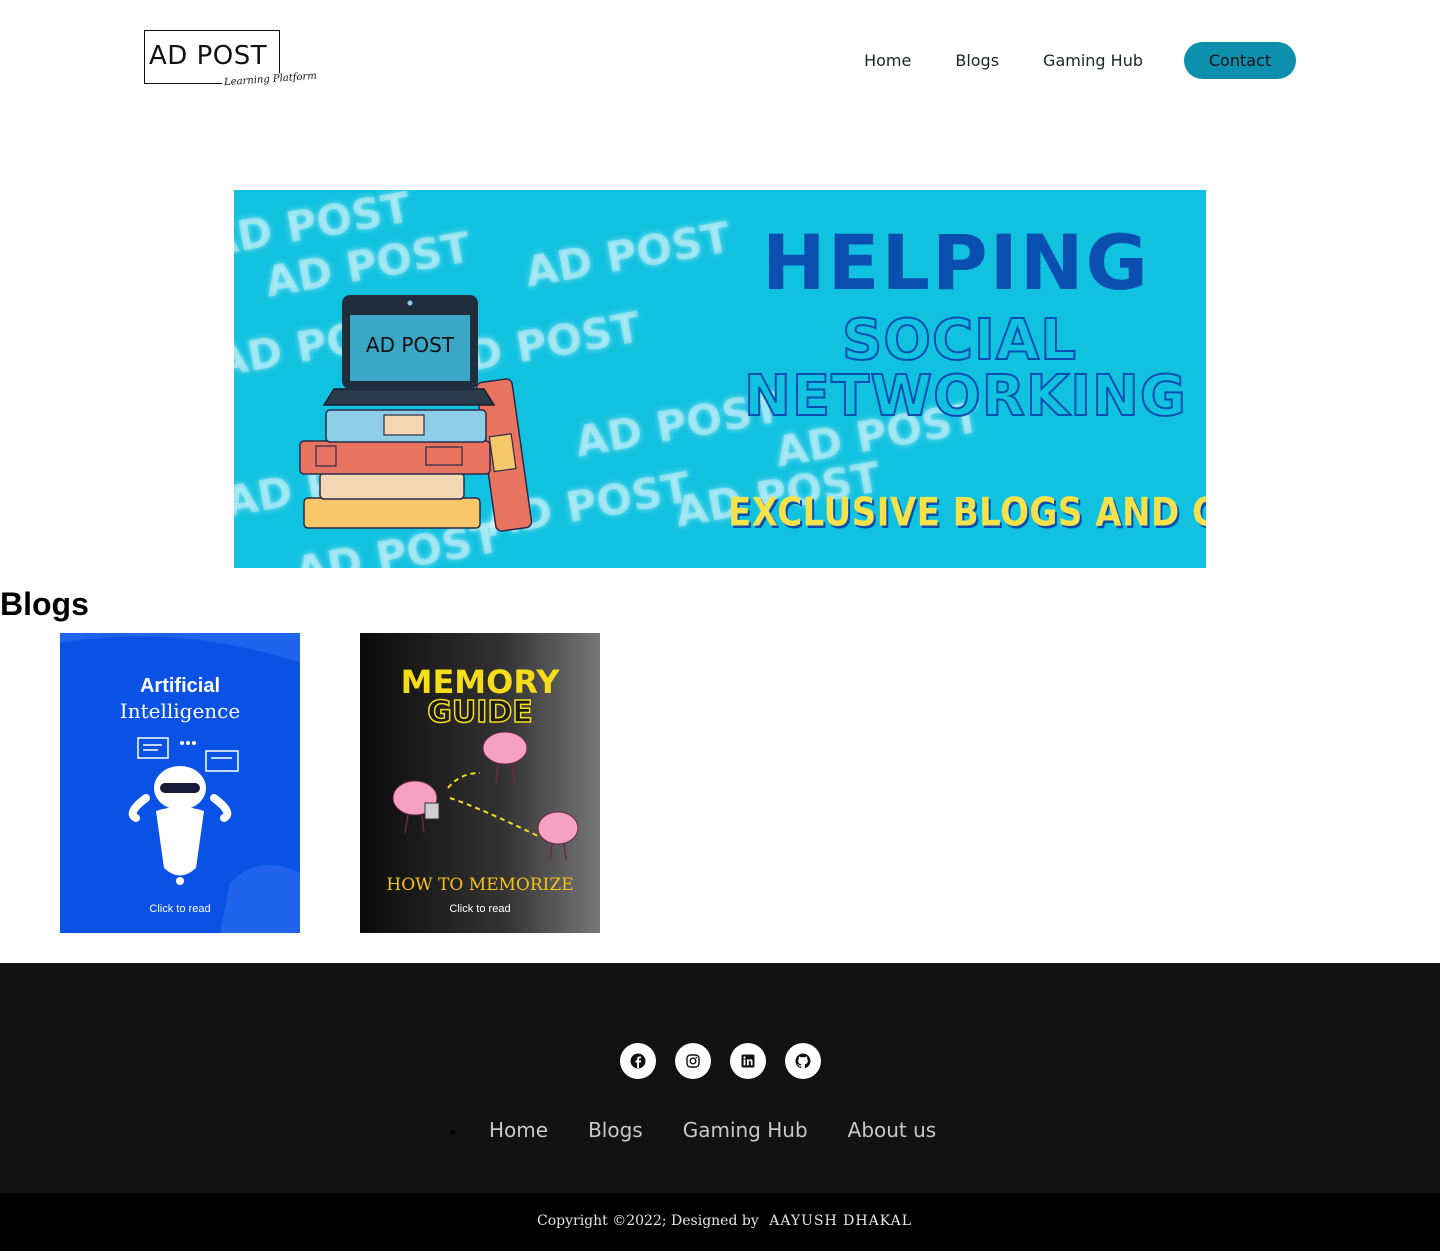 The height and width of the screenshot is (1251, 1440). What do you see at coordinates (1093, 60) in the screenshot?
I see `nav-gaming-hub: Gaming Hub` at bounding box center [1093, 60].